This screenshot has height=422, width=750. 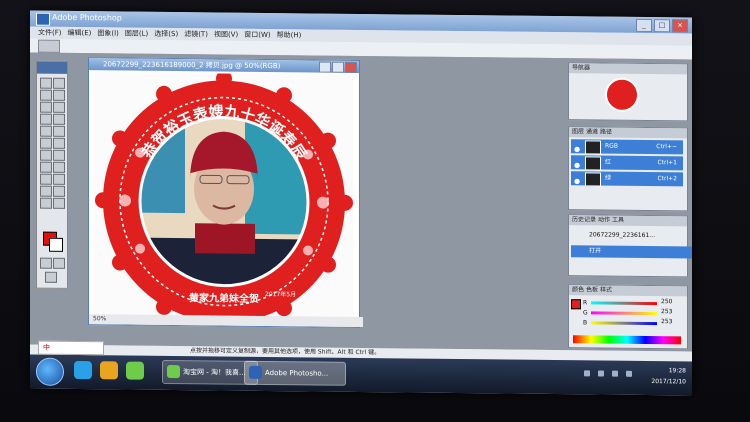 I want to click on ime-label: 中, so click(x=46, y=347).